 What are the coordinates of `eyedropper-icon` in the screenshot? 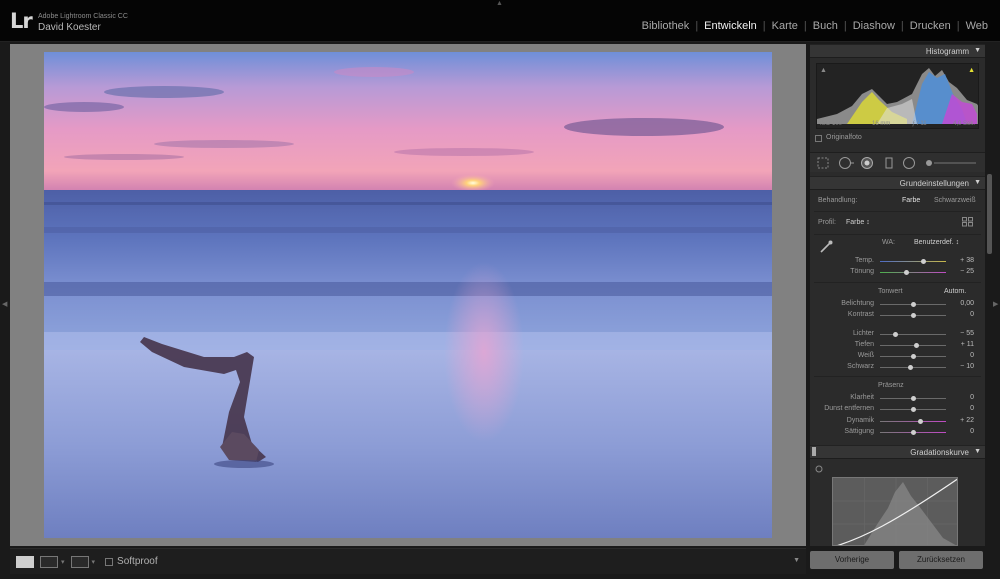 It's located at (826, 247).